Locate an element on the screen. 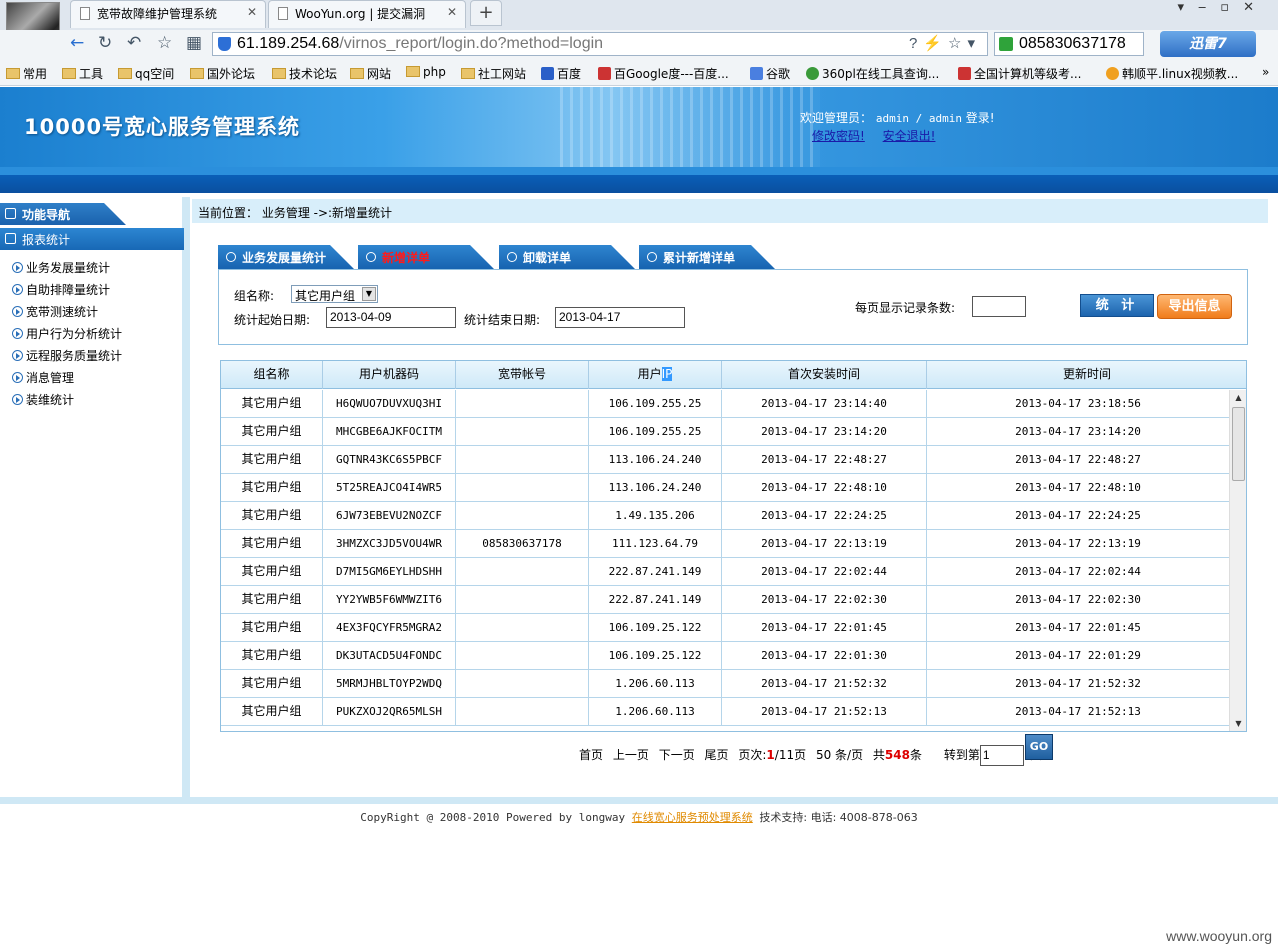  bookmark-folder: 网站 is located at coordinates (370, 73).